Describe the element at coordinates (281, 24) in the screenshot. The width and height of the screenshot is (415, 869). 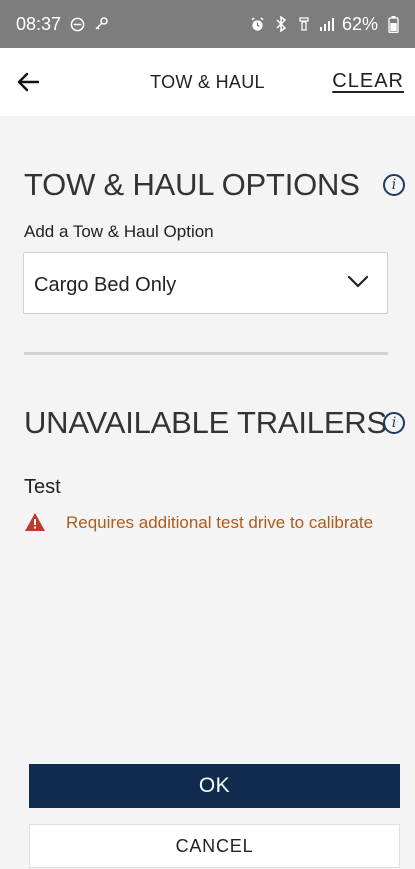
I see `bluetooth-icon` at that location.